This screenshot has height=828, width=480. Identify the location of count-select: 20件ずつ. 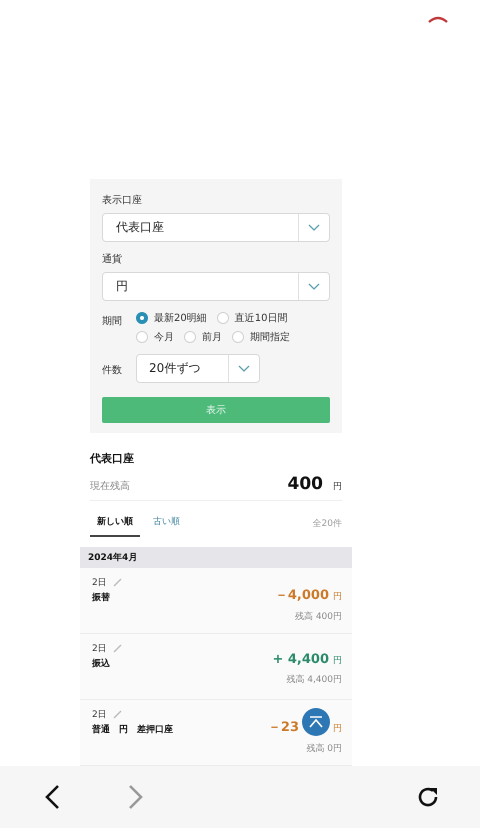
(198, 368).